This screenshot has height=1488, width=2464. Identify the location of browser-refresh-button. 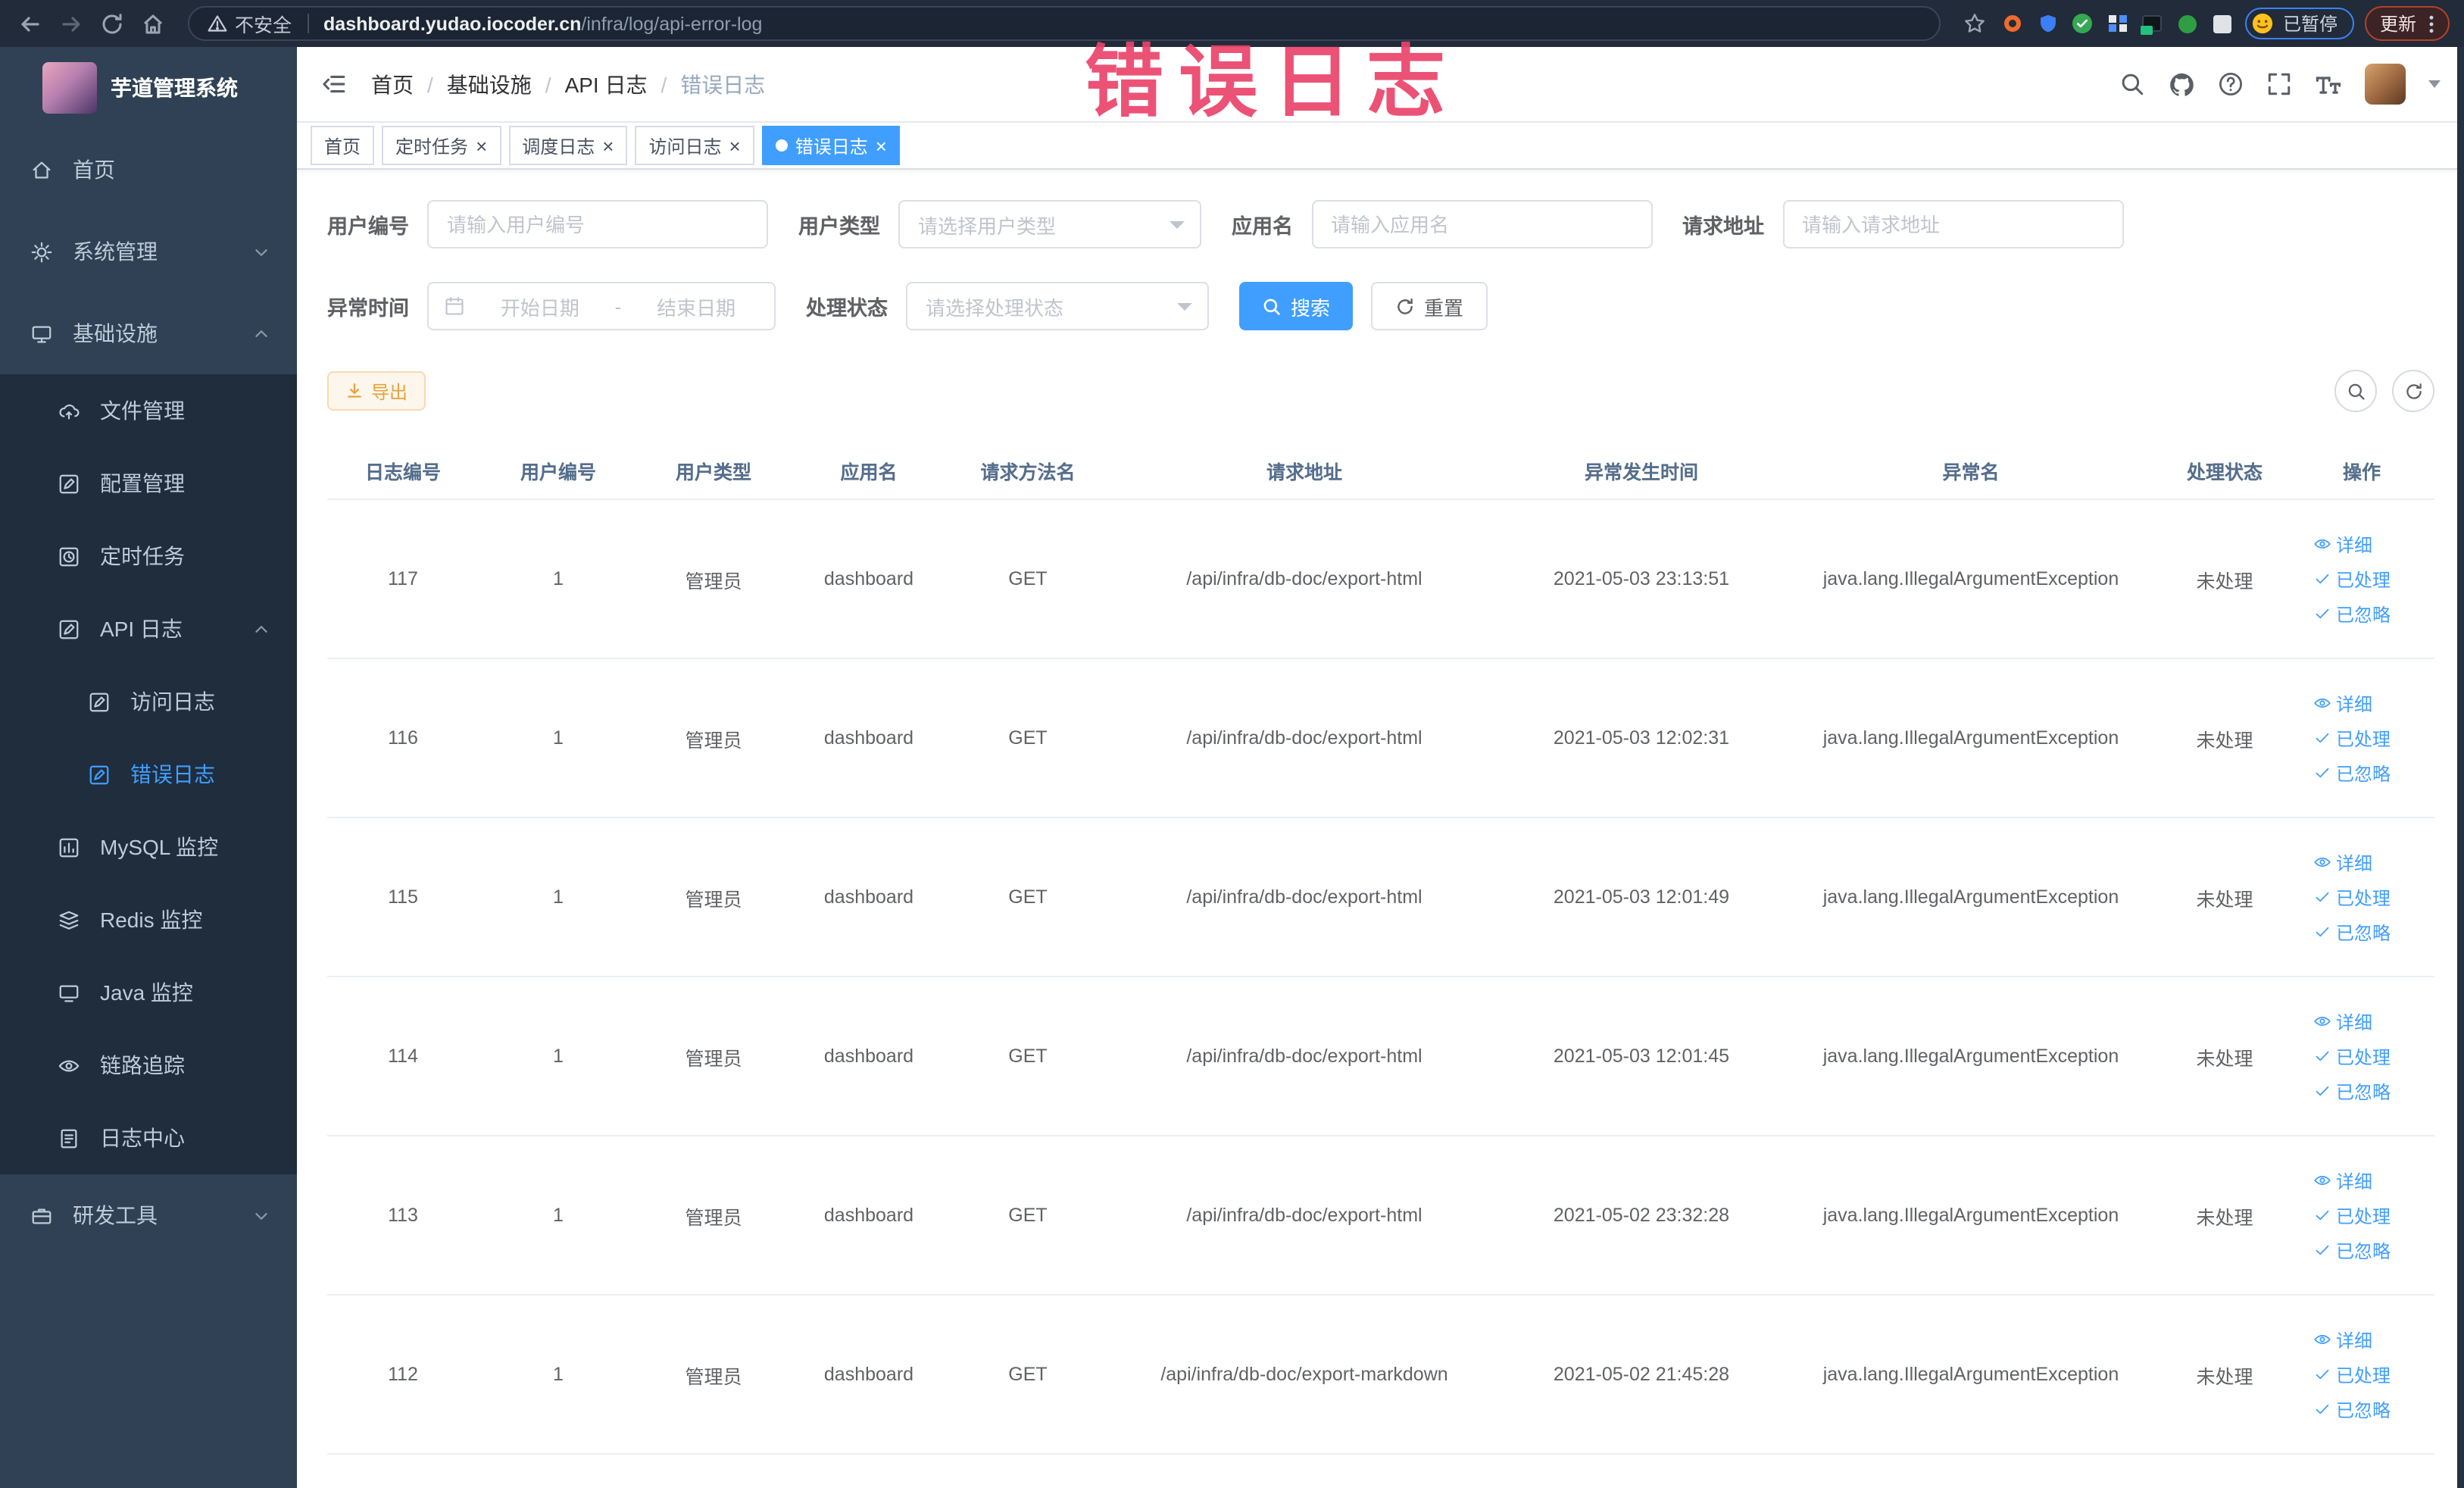
(112, 23).